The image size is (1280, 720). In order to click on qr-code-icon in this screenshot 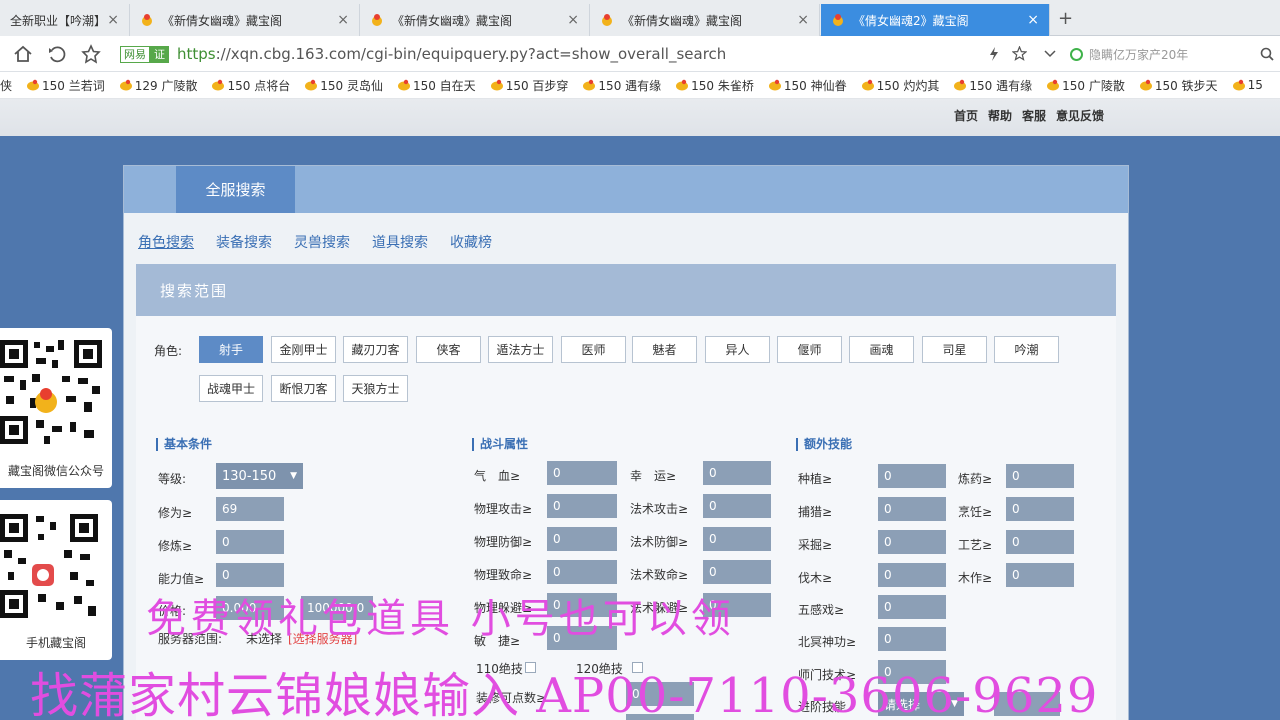, I will do `click(52, 392)`.